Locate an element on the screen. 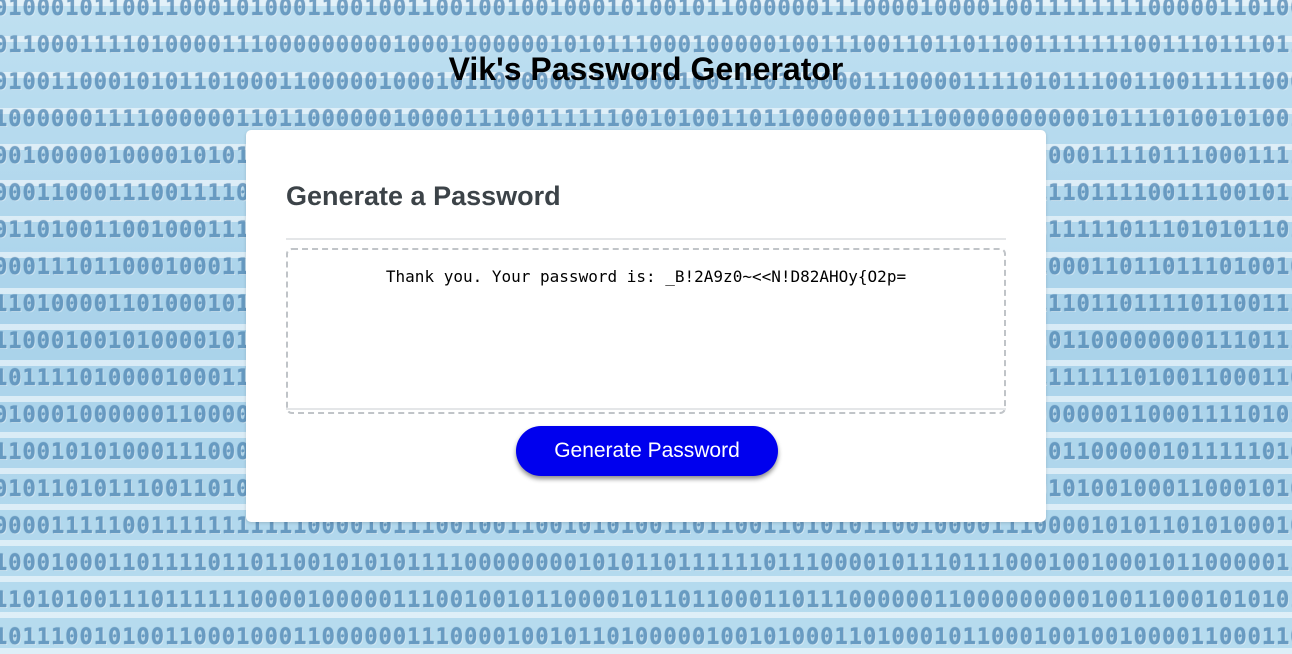 The image size is (1292, 654). card-header: Generate a Password is located at coordinates (646, 209).